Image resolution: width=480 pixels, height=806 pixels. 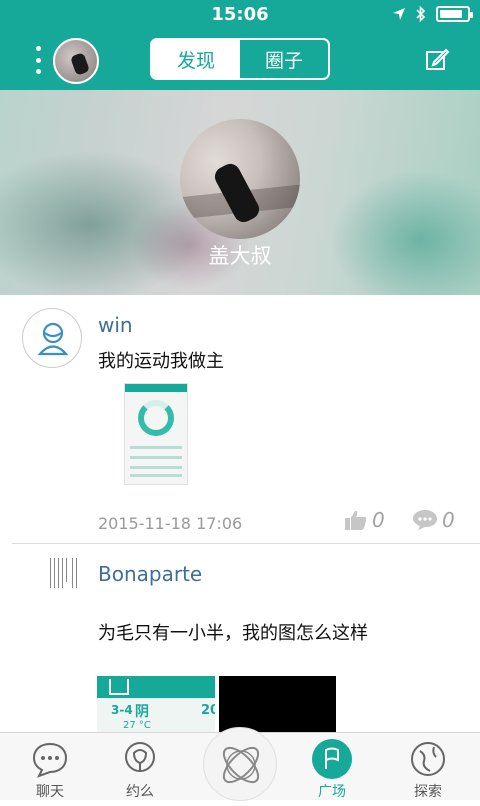 I want to click on person-icon, so click(x=53, y=339).